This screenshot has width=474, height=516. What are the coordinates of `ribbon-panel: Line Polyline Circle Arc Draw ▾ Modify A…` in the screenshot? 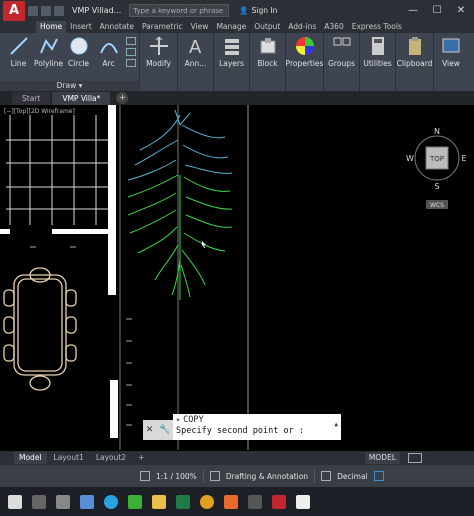 It's located at (237, 62).